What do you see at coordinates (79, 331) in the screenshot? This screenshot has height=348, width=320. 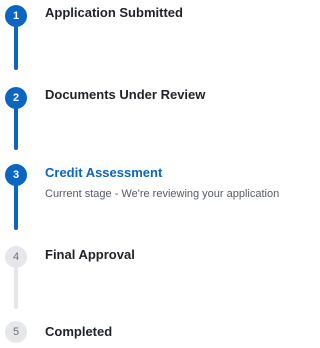 I see `step-title: Completed` at bounding box center [79, 331].